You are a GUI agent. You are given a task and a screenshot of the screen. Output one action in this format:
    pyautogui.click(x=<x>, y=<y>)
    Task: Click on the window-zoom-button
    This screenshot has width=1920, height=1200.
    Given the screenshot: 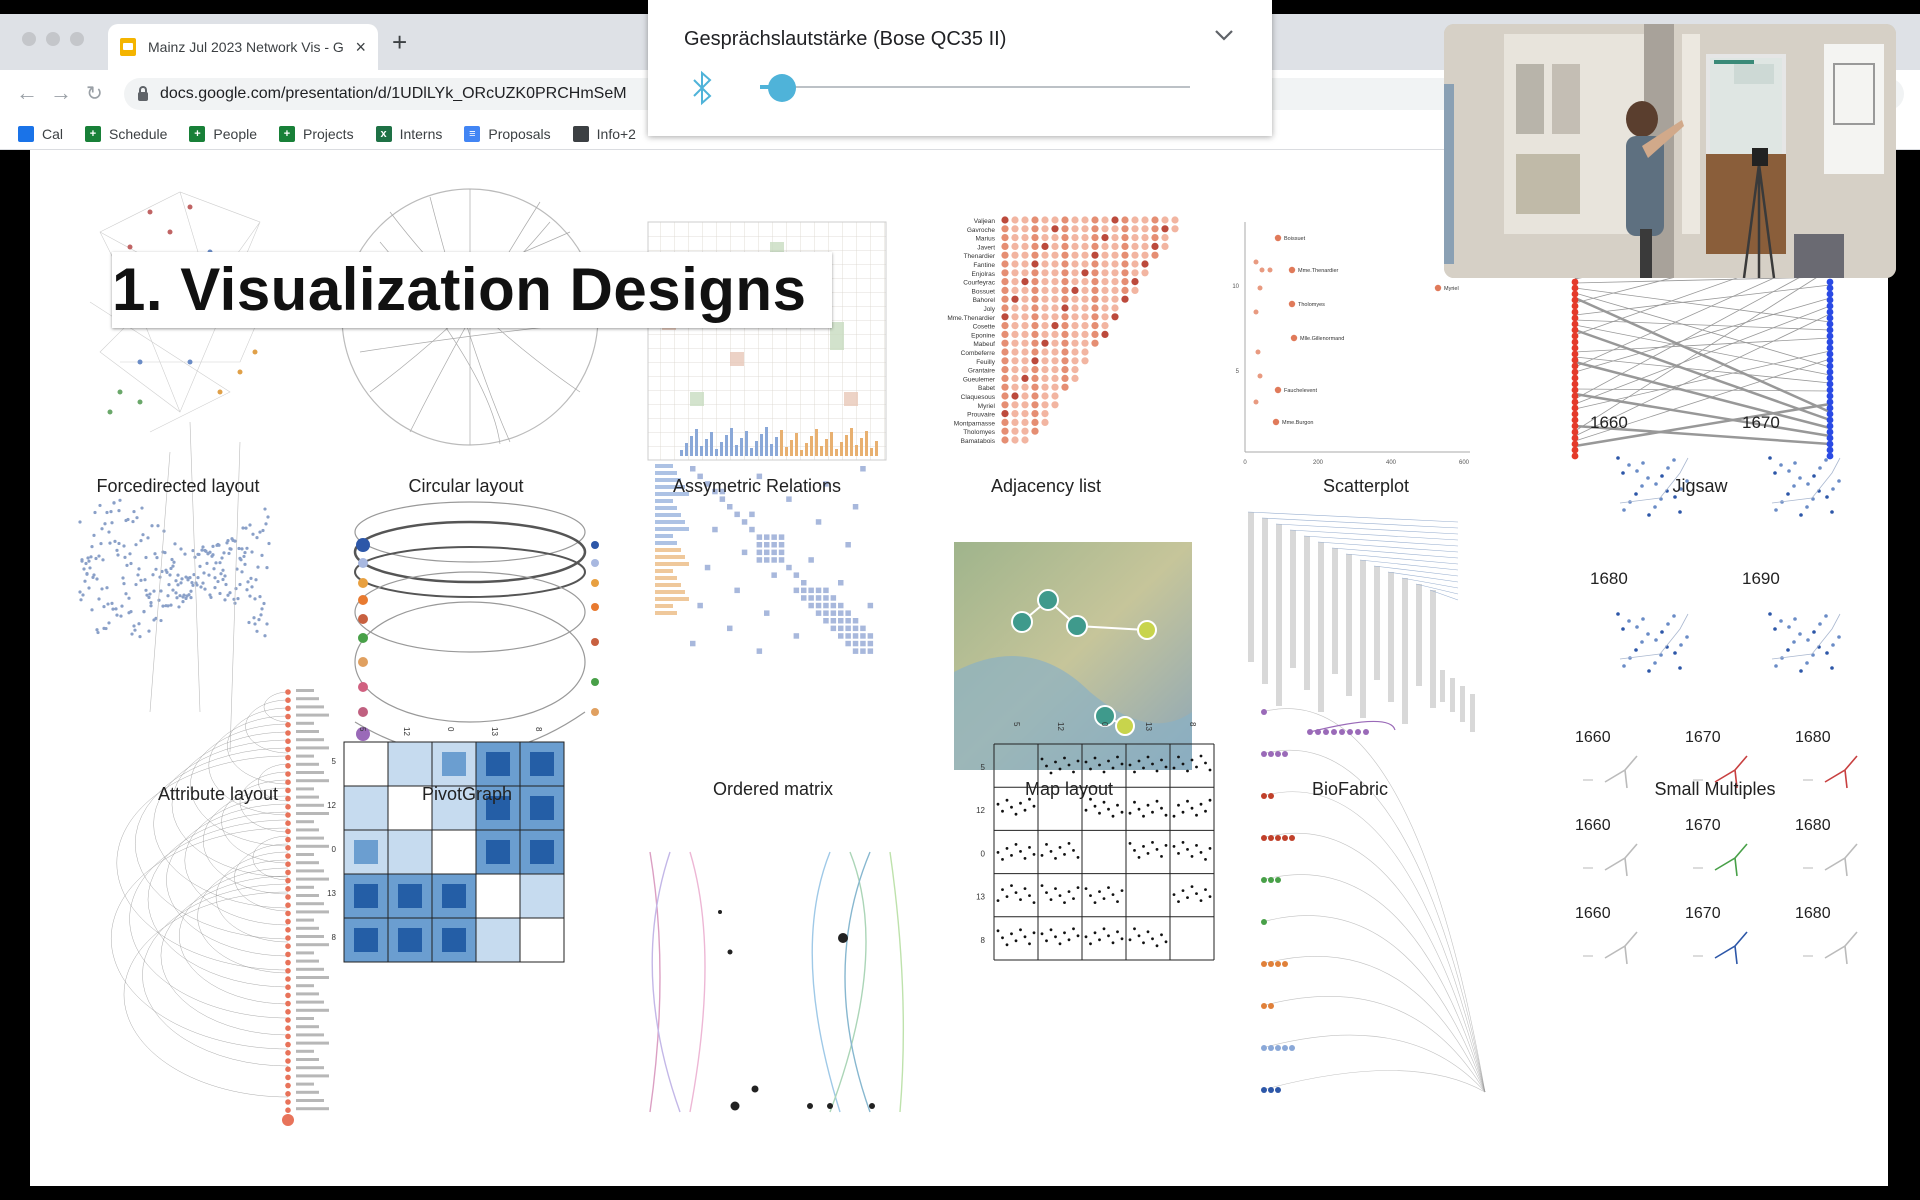 What is the action you would take?
    pyautogui.click(x=77, y=39)
    